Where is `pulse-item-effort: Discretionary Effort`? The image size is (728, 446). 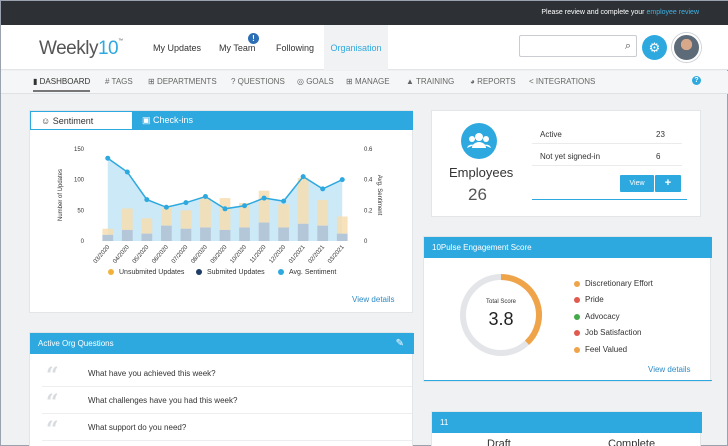
pulse-item-effort: Discretionary Effort is located at coordinates (613, 283).